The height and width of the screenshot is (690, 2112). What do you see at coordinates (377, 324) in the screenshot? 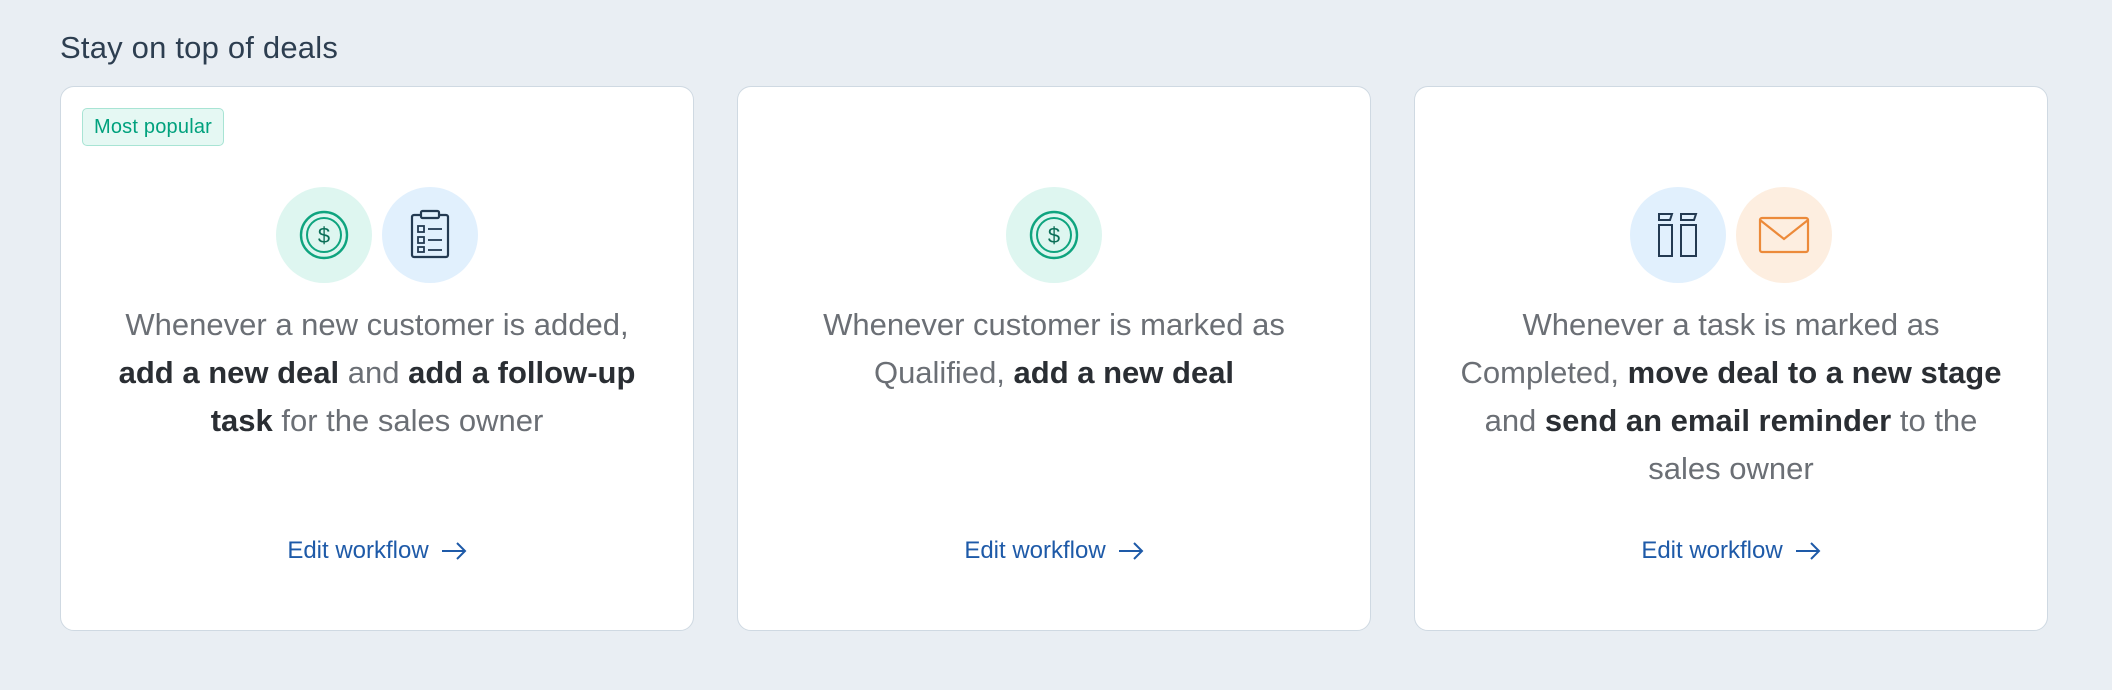
I see `description-text: Whenever a new customer is added,` at bounding box center [377, 324].